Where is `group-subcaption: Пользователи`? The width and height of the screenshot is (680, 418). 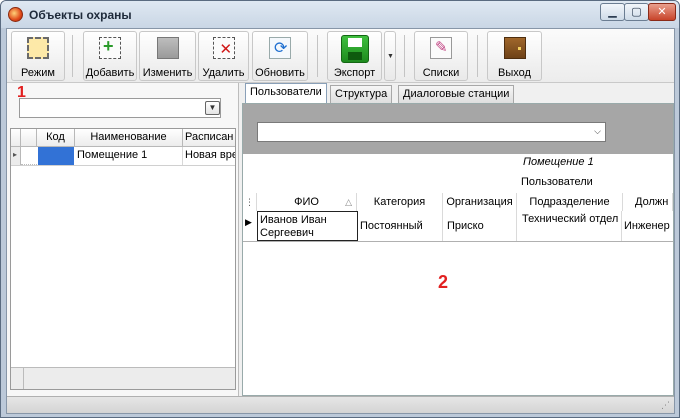
group-subcaption: Пользователи is located at coordinates (557, 182).